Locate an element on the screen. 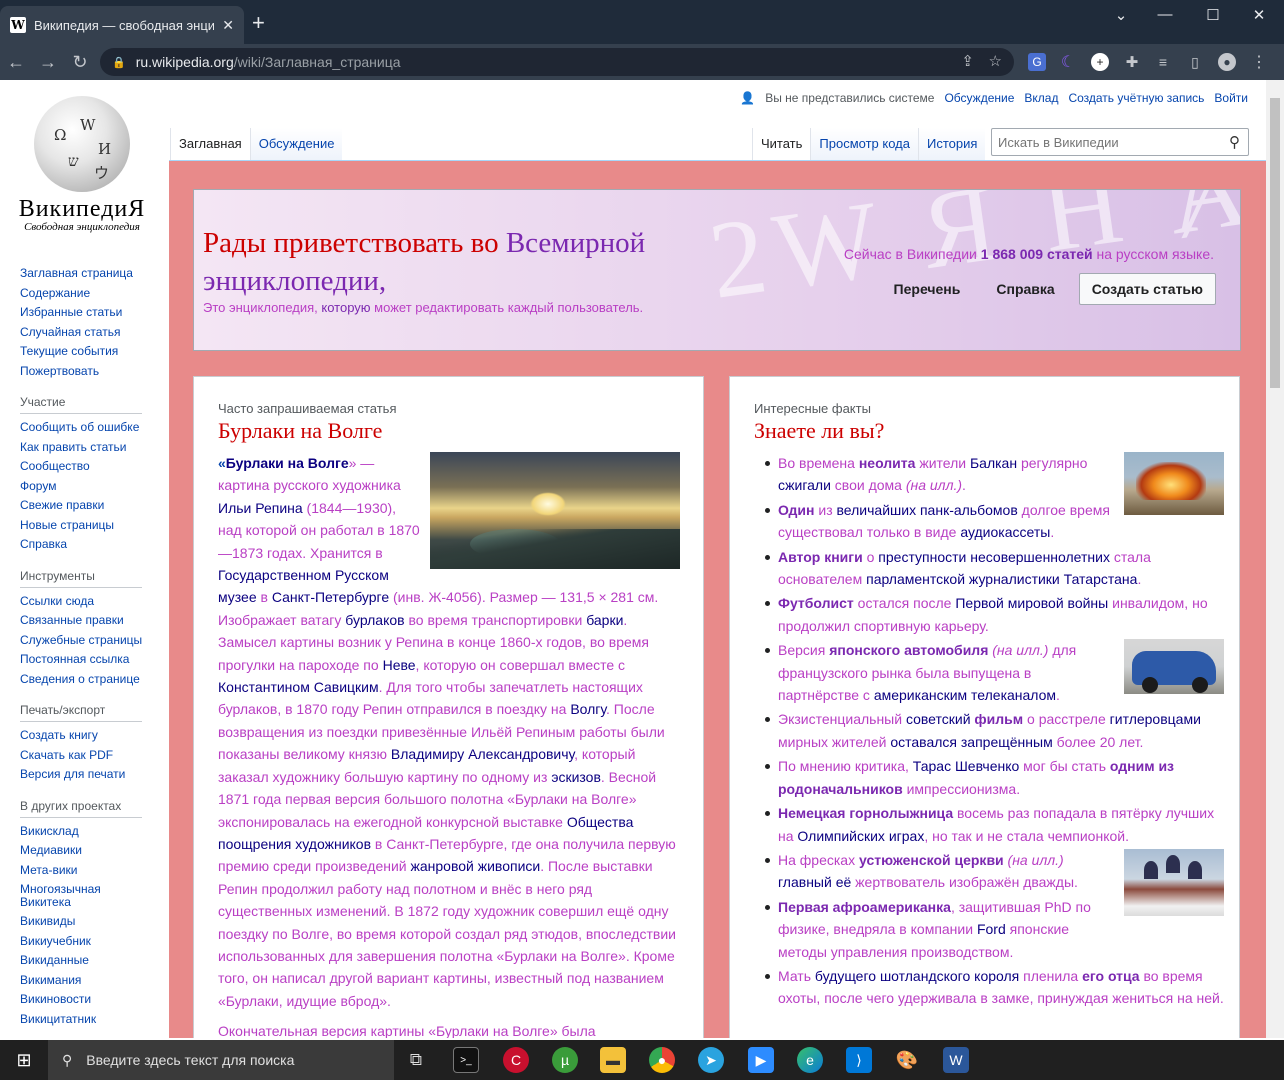  side-panel-icon: ▯ is located at coordinates (1195, 62).